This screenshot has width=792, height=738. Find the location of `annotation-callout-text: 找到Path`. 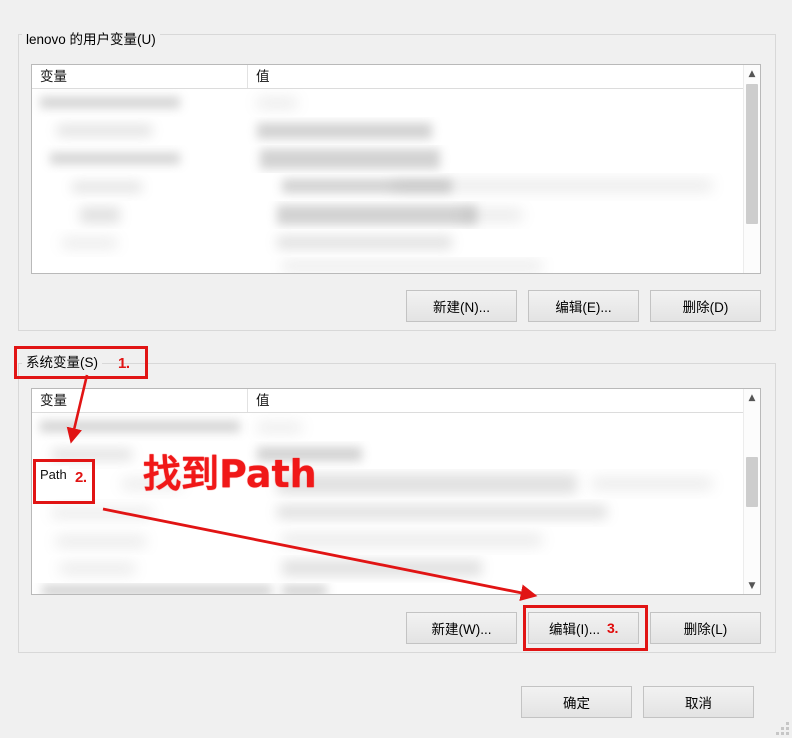

annotation-callout-text: 找到Path is located at coordinates (230, 474).